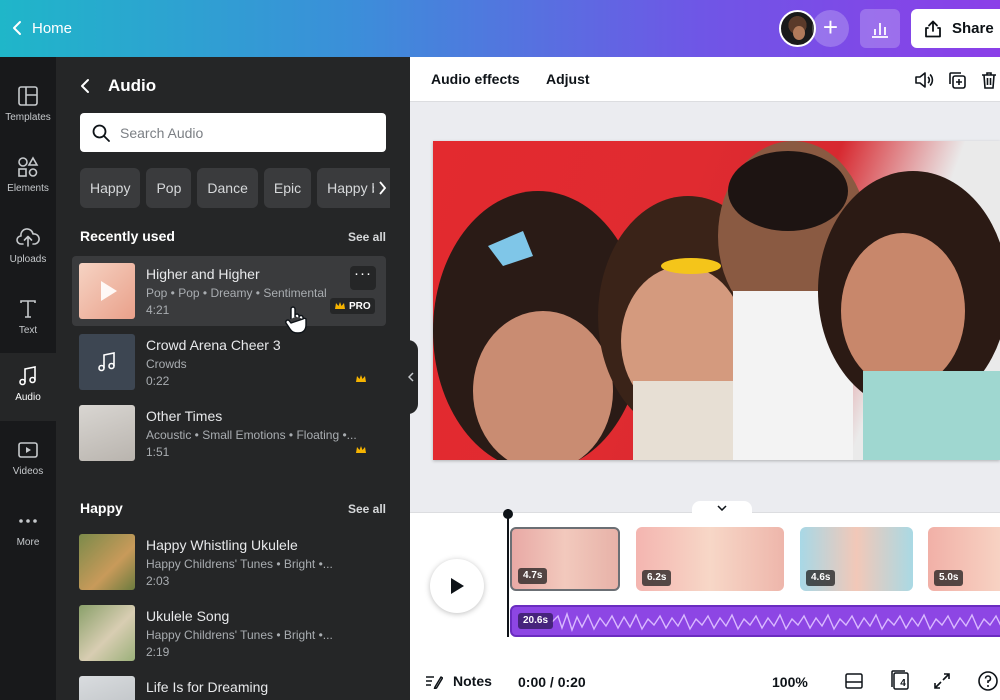  I want to click on templates-icon, so click(28, 96).